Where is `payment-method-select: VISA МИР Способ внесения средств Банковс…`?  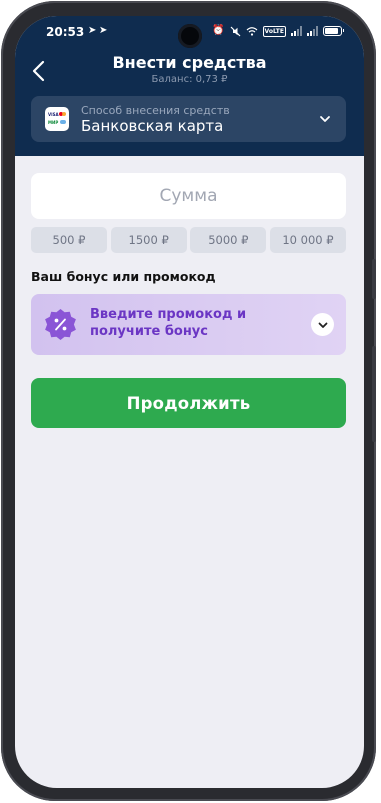 payment-method-select: VISA МИР Способ внесения средств Банковс… is located at coordinates (188, 119).